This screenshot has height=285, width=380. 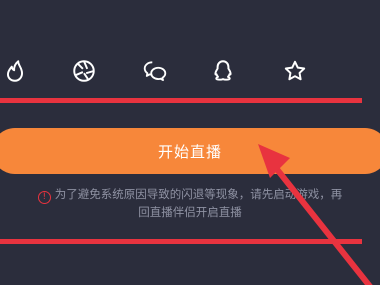 What do you see at coordinates (155, 71) in the screenshot?
I see `wechat-icon` at bounding box center [155, 71].